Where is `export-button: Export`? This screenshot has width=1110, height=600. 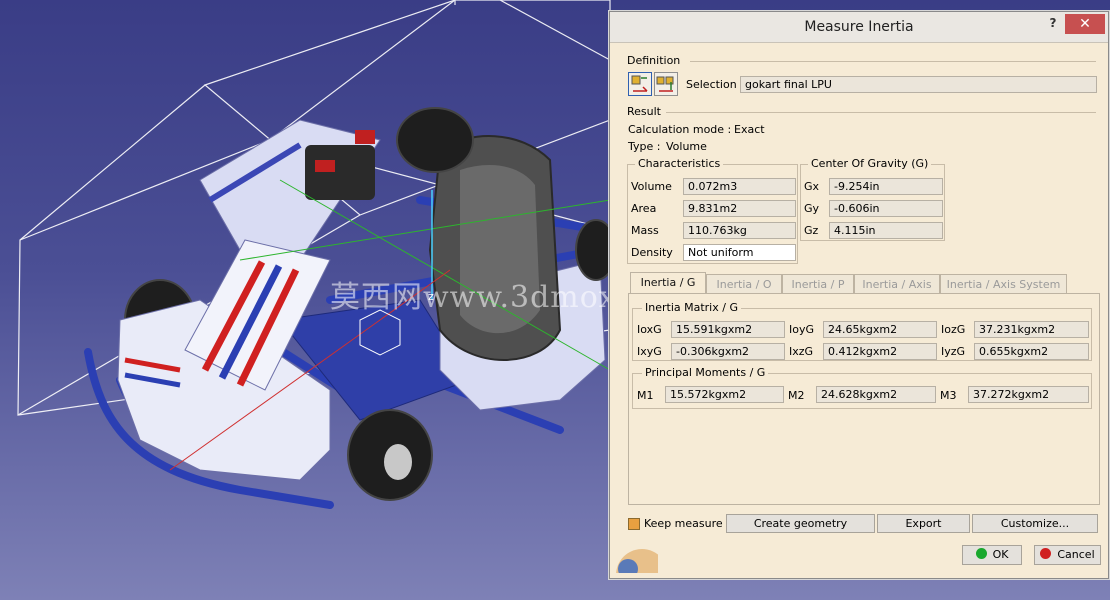
export-button: Export is located at coordinates (923, 523).